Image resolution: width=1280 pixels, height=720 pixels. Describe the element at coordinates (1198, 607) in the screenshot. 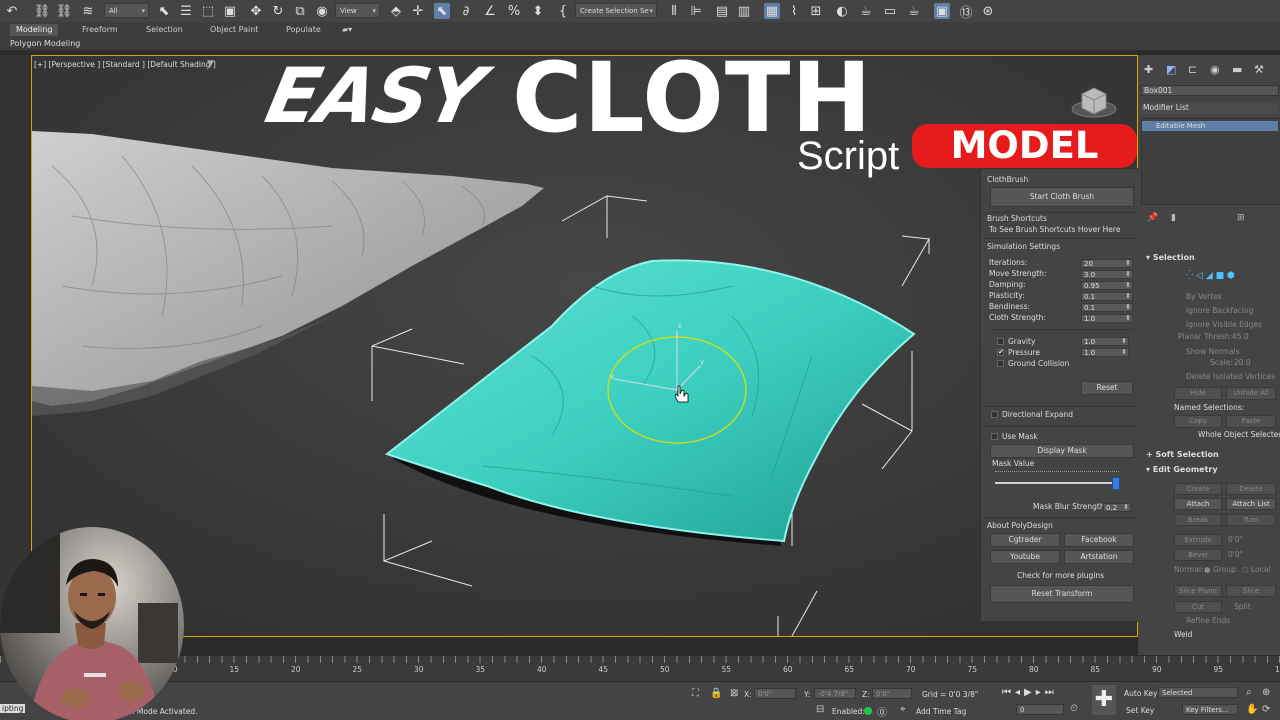

I see `cut-button: Cut` at that location.